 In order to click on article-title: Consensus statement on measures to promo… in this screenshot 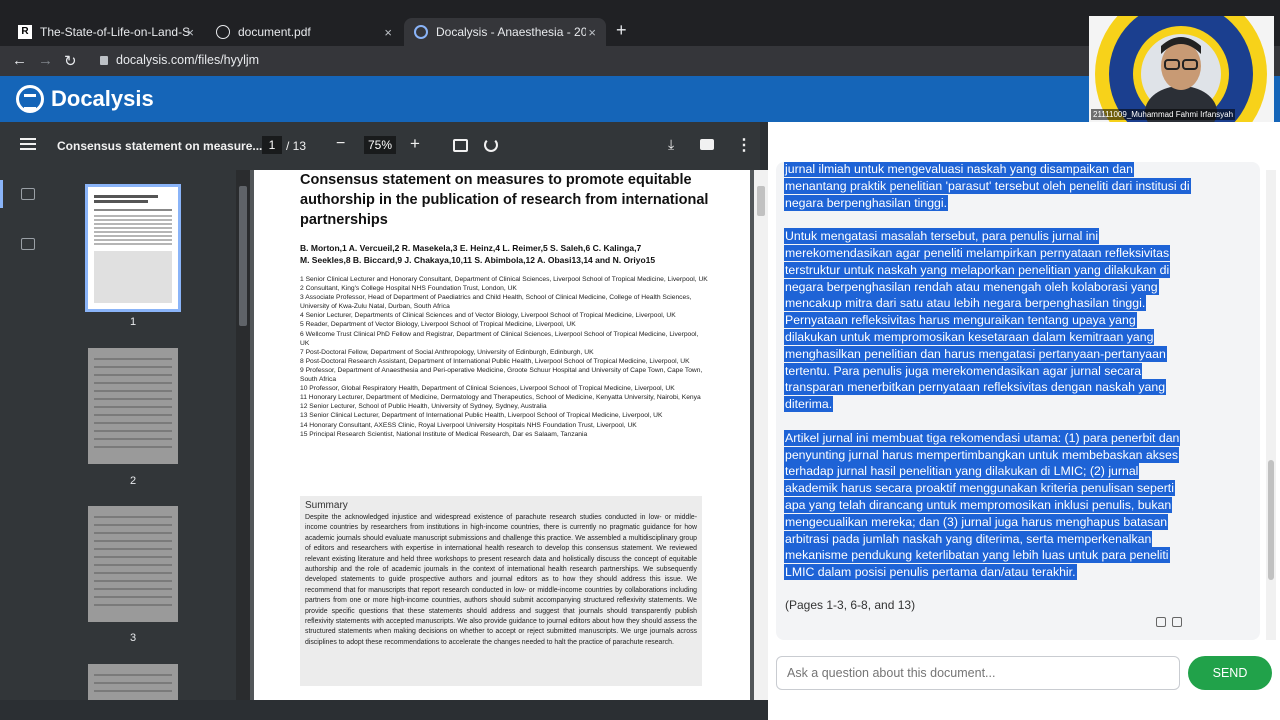, I will do `click(504, 200)`.